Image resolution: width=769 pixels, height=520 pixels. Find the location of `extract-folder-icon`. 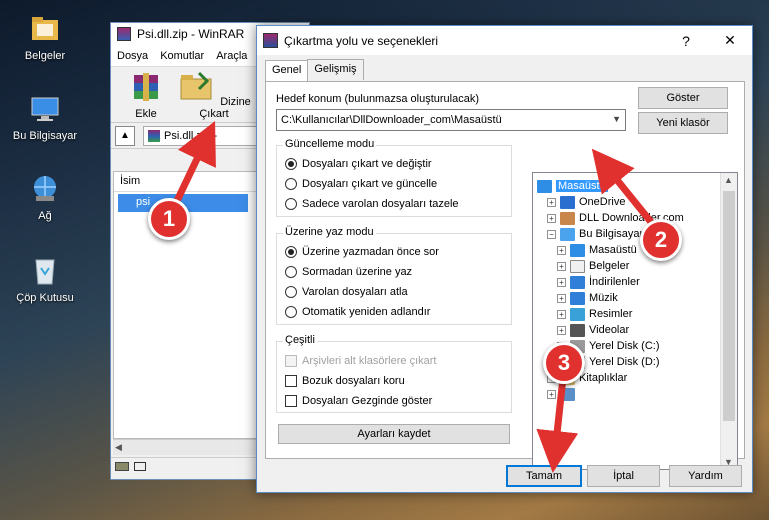

extract-folder-icon is located at coordinates (196, 85).